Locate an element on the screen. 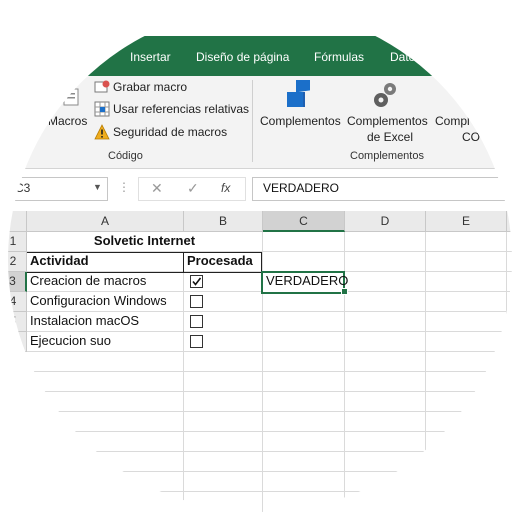 The image size is (520, 520). tab-diseno-pagina: Diseño de página is located at coordinates (242, 57).